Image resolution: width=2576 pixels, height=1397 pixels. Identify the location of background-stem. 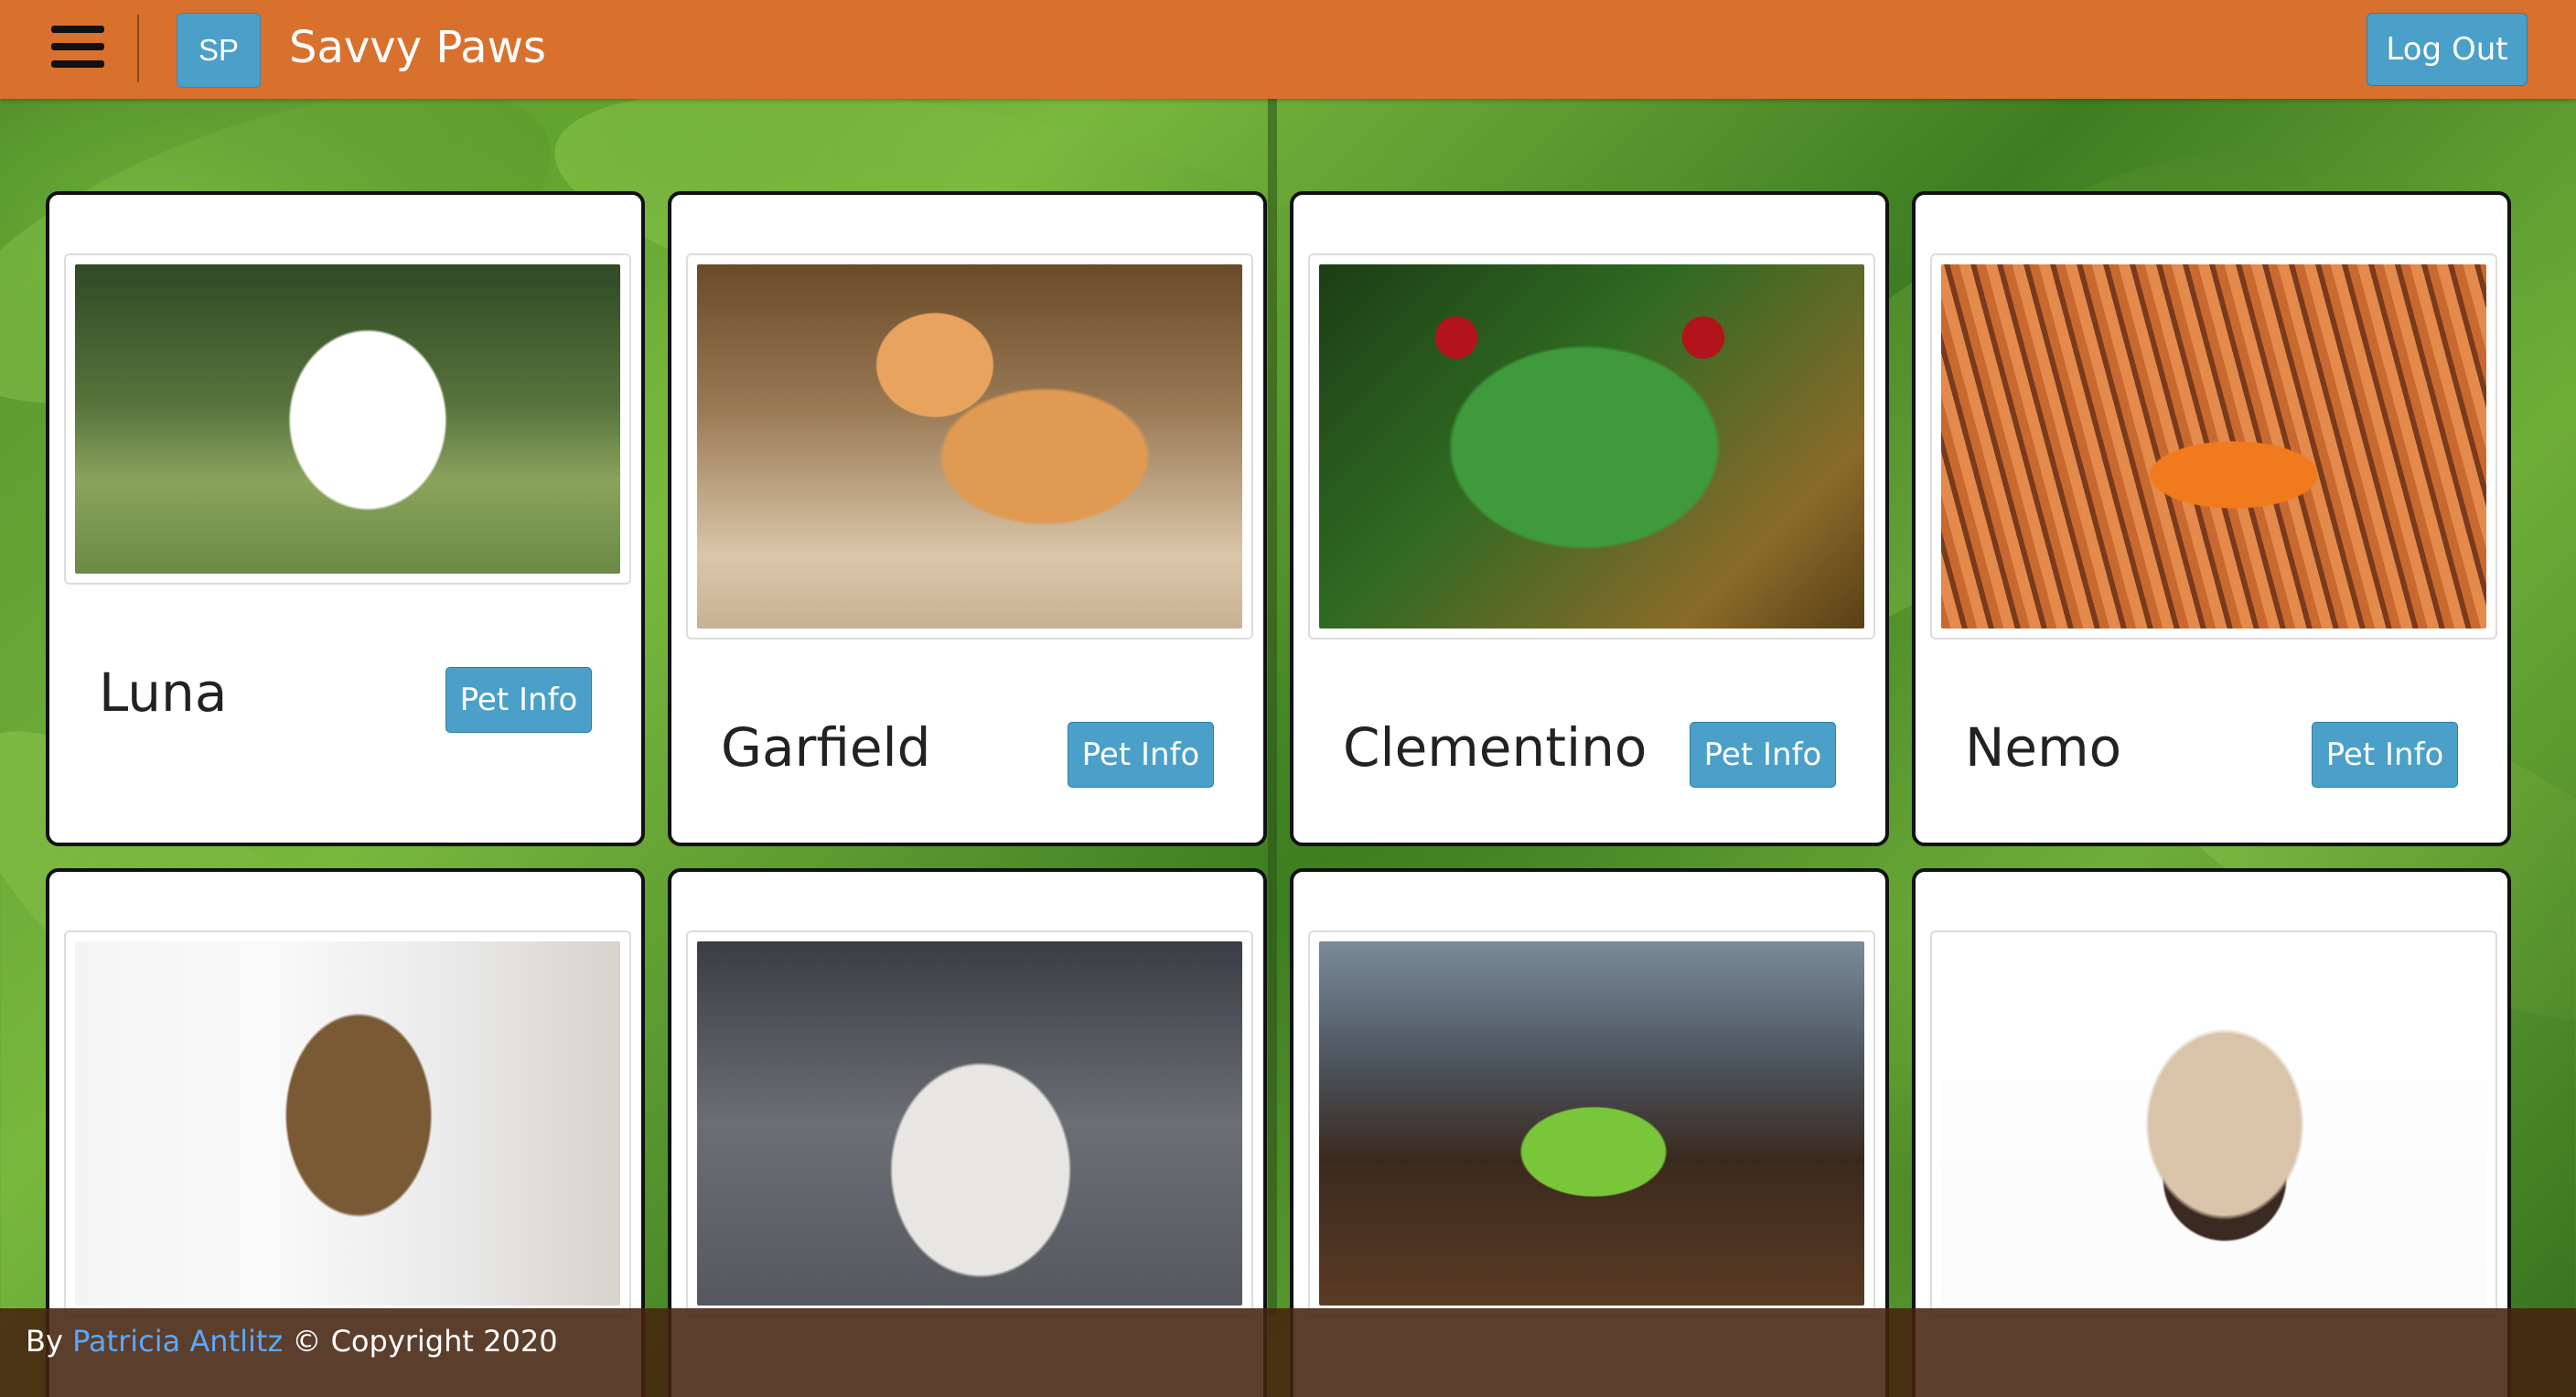
(1272, 707).